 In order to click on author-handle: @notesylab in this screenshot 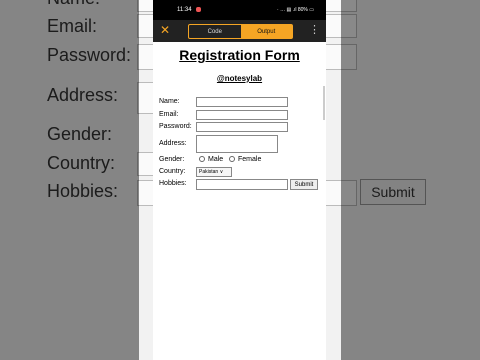, I will do `click(239, 78)`.